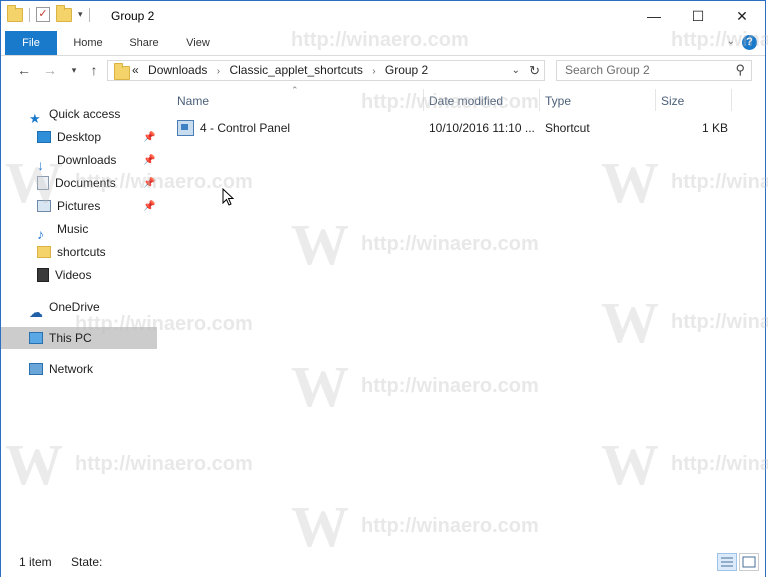  Describe the element at coordinates (715, 128) in the screenshot. I see `file-size: 1 KB` at that location.